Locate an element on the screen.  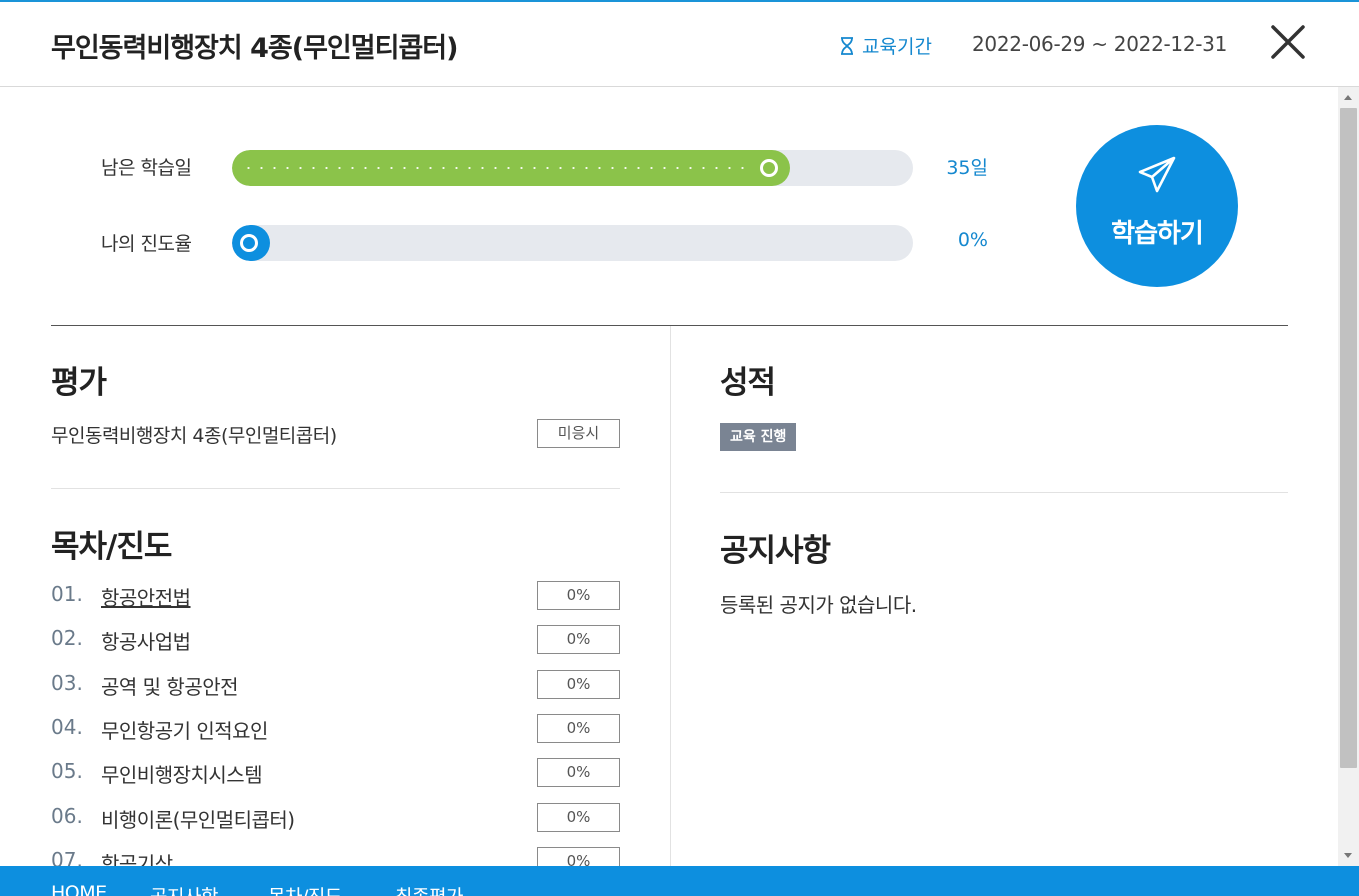
toc-item-number: 02. is located at coordinates (67, 638).